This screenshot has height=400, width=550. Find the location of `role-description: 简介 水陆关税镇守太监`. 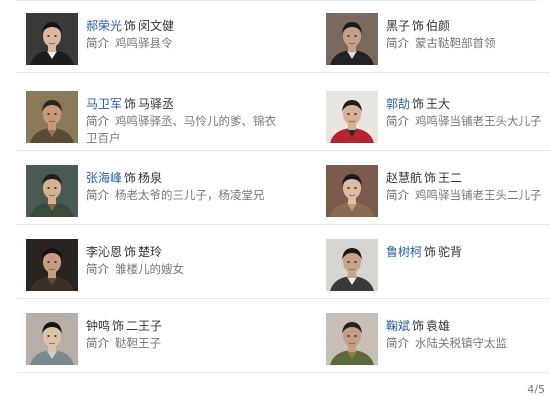

role-description: 简介 水陆关税镇守太监 is located at coordinates (468, 343).